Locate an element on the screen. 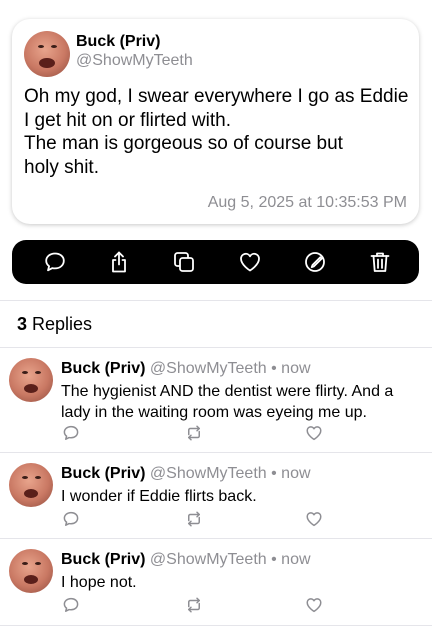  replies-count: 3 is located at coordinates (22, 324).